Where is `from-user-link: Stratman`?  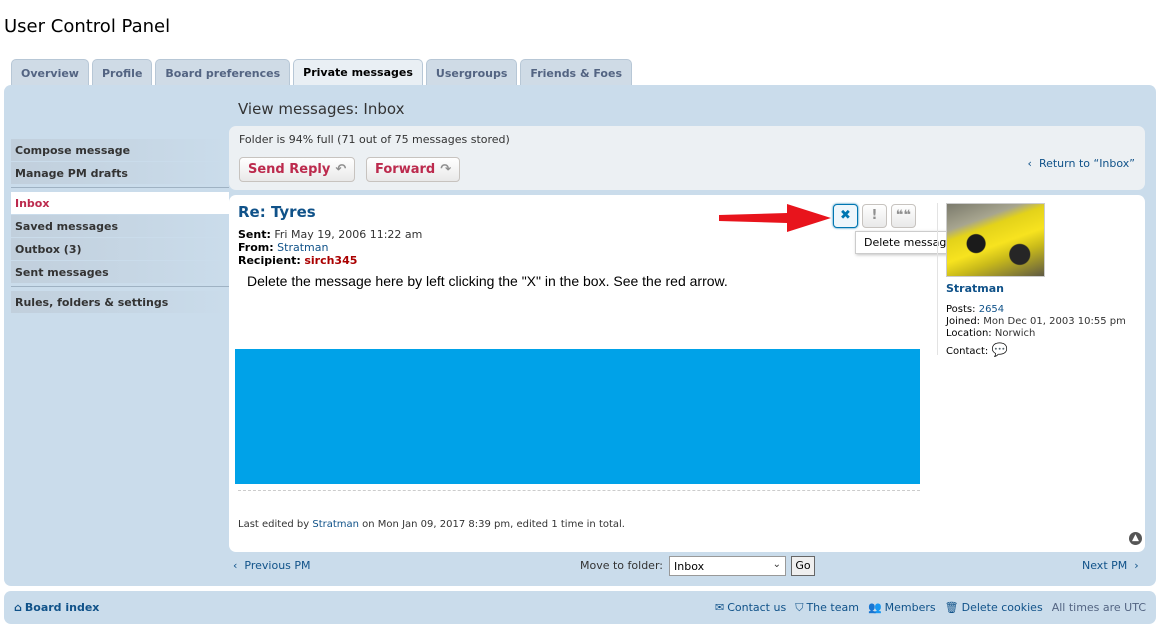
from-user-link: Stratman is located at coordinates (302, 247).